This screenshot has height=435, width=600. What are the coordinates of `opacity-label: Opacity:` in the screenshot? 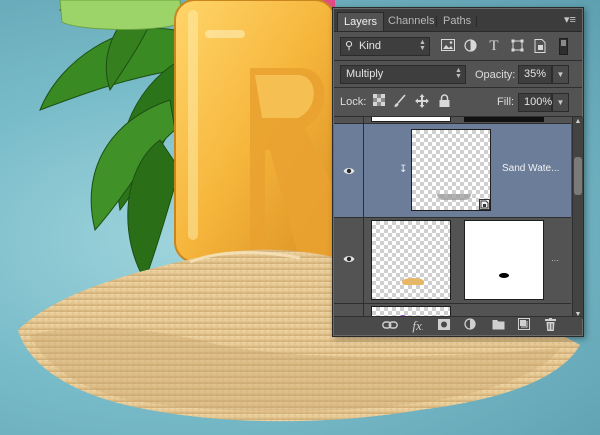 It's located at (495, 75).